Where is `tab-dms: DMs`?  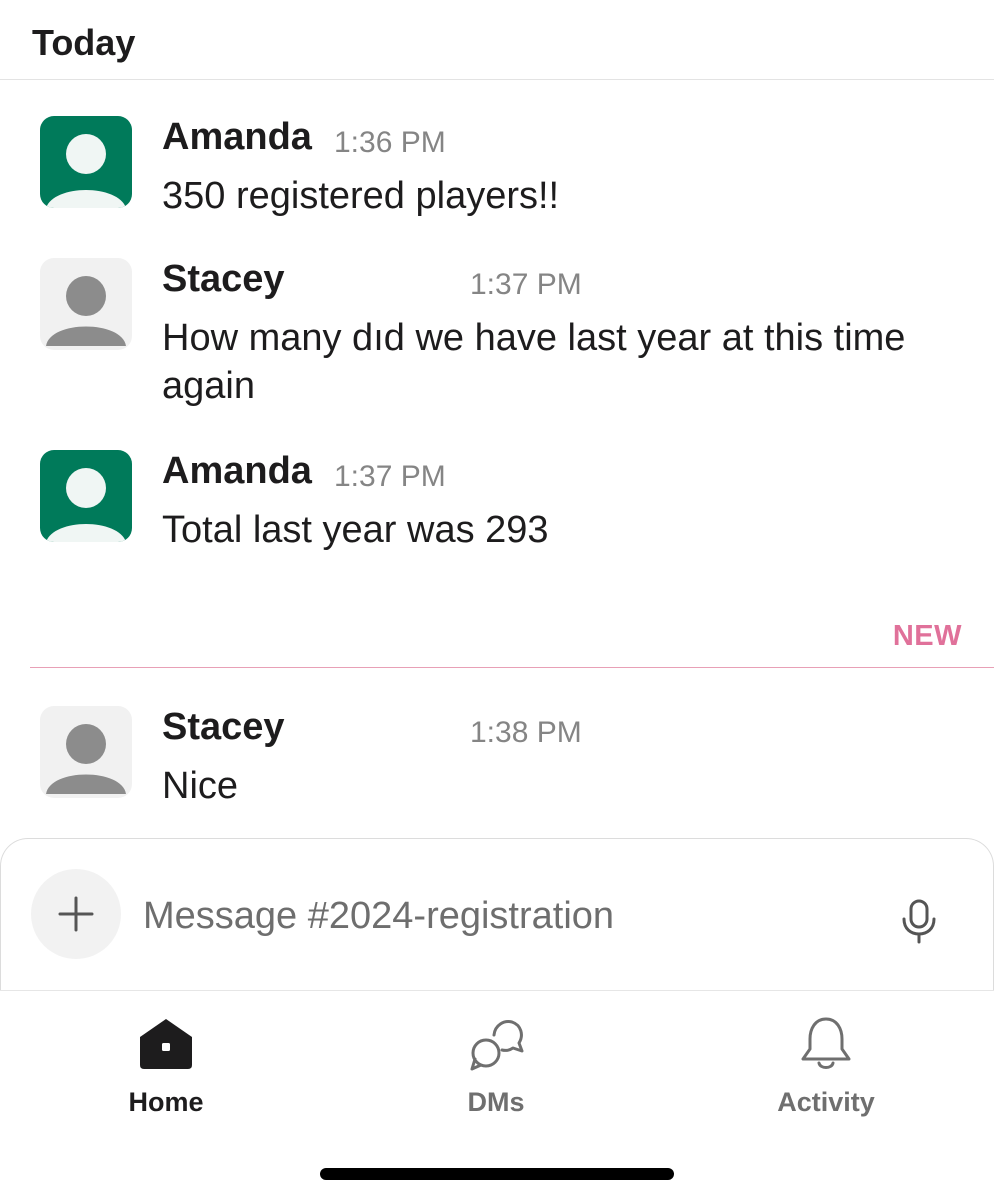 tab-dms: DMs is located at coordinates (496, 1068).